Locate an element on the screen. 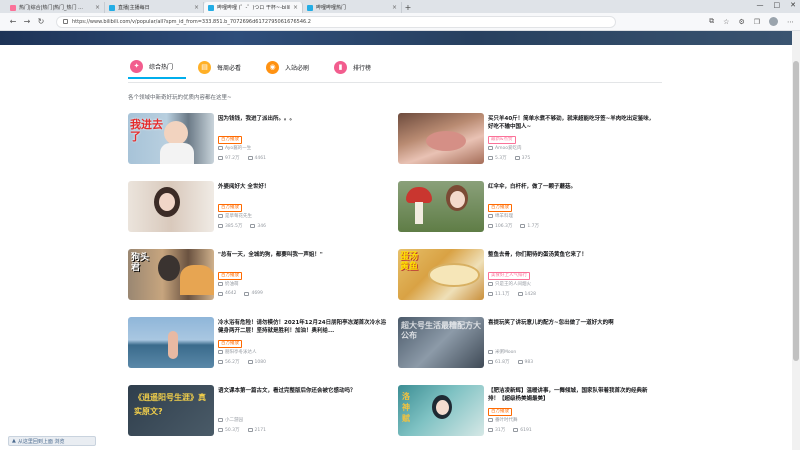 The width and height of the screenshot is (800, 450). video-stats: 11.1万 1428 is located at coordinates (512, 294).